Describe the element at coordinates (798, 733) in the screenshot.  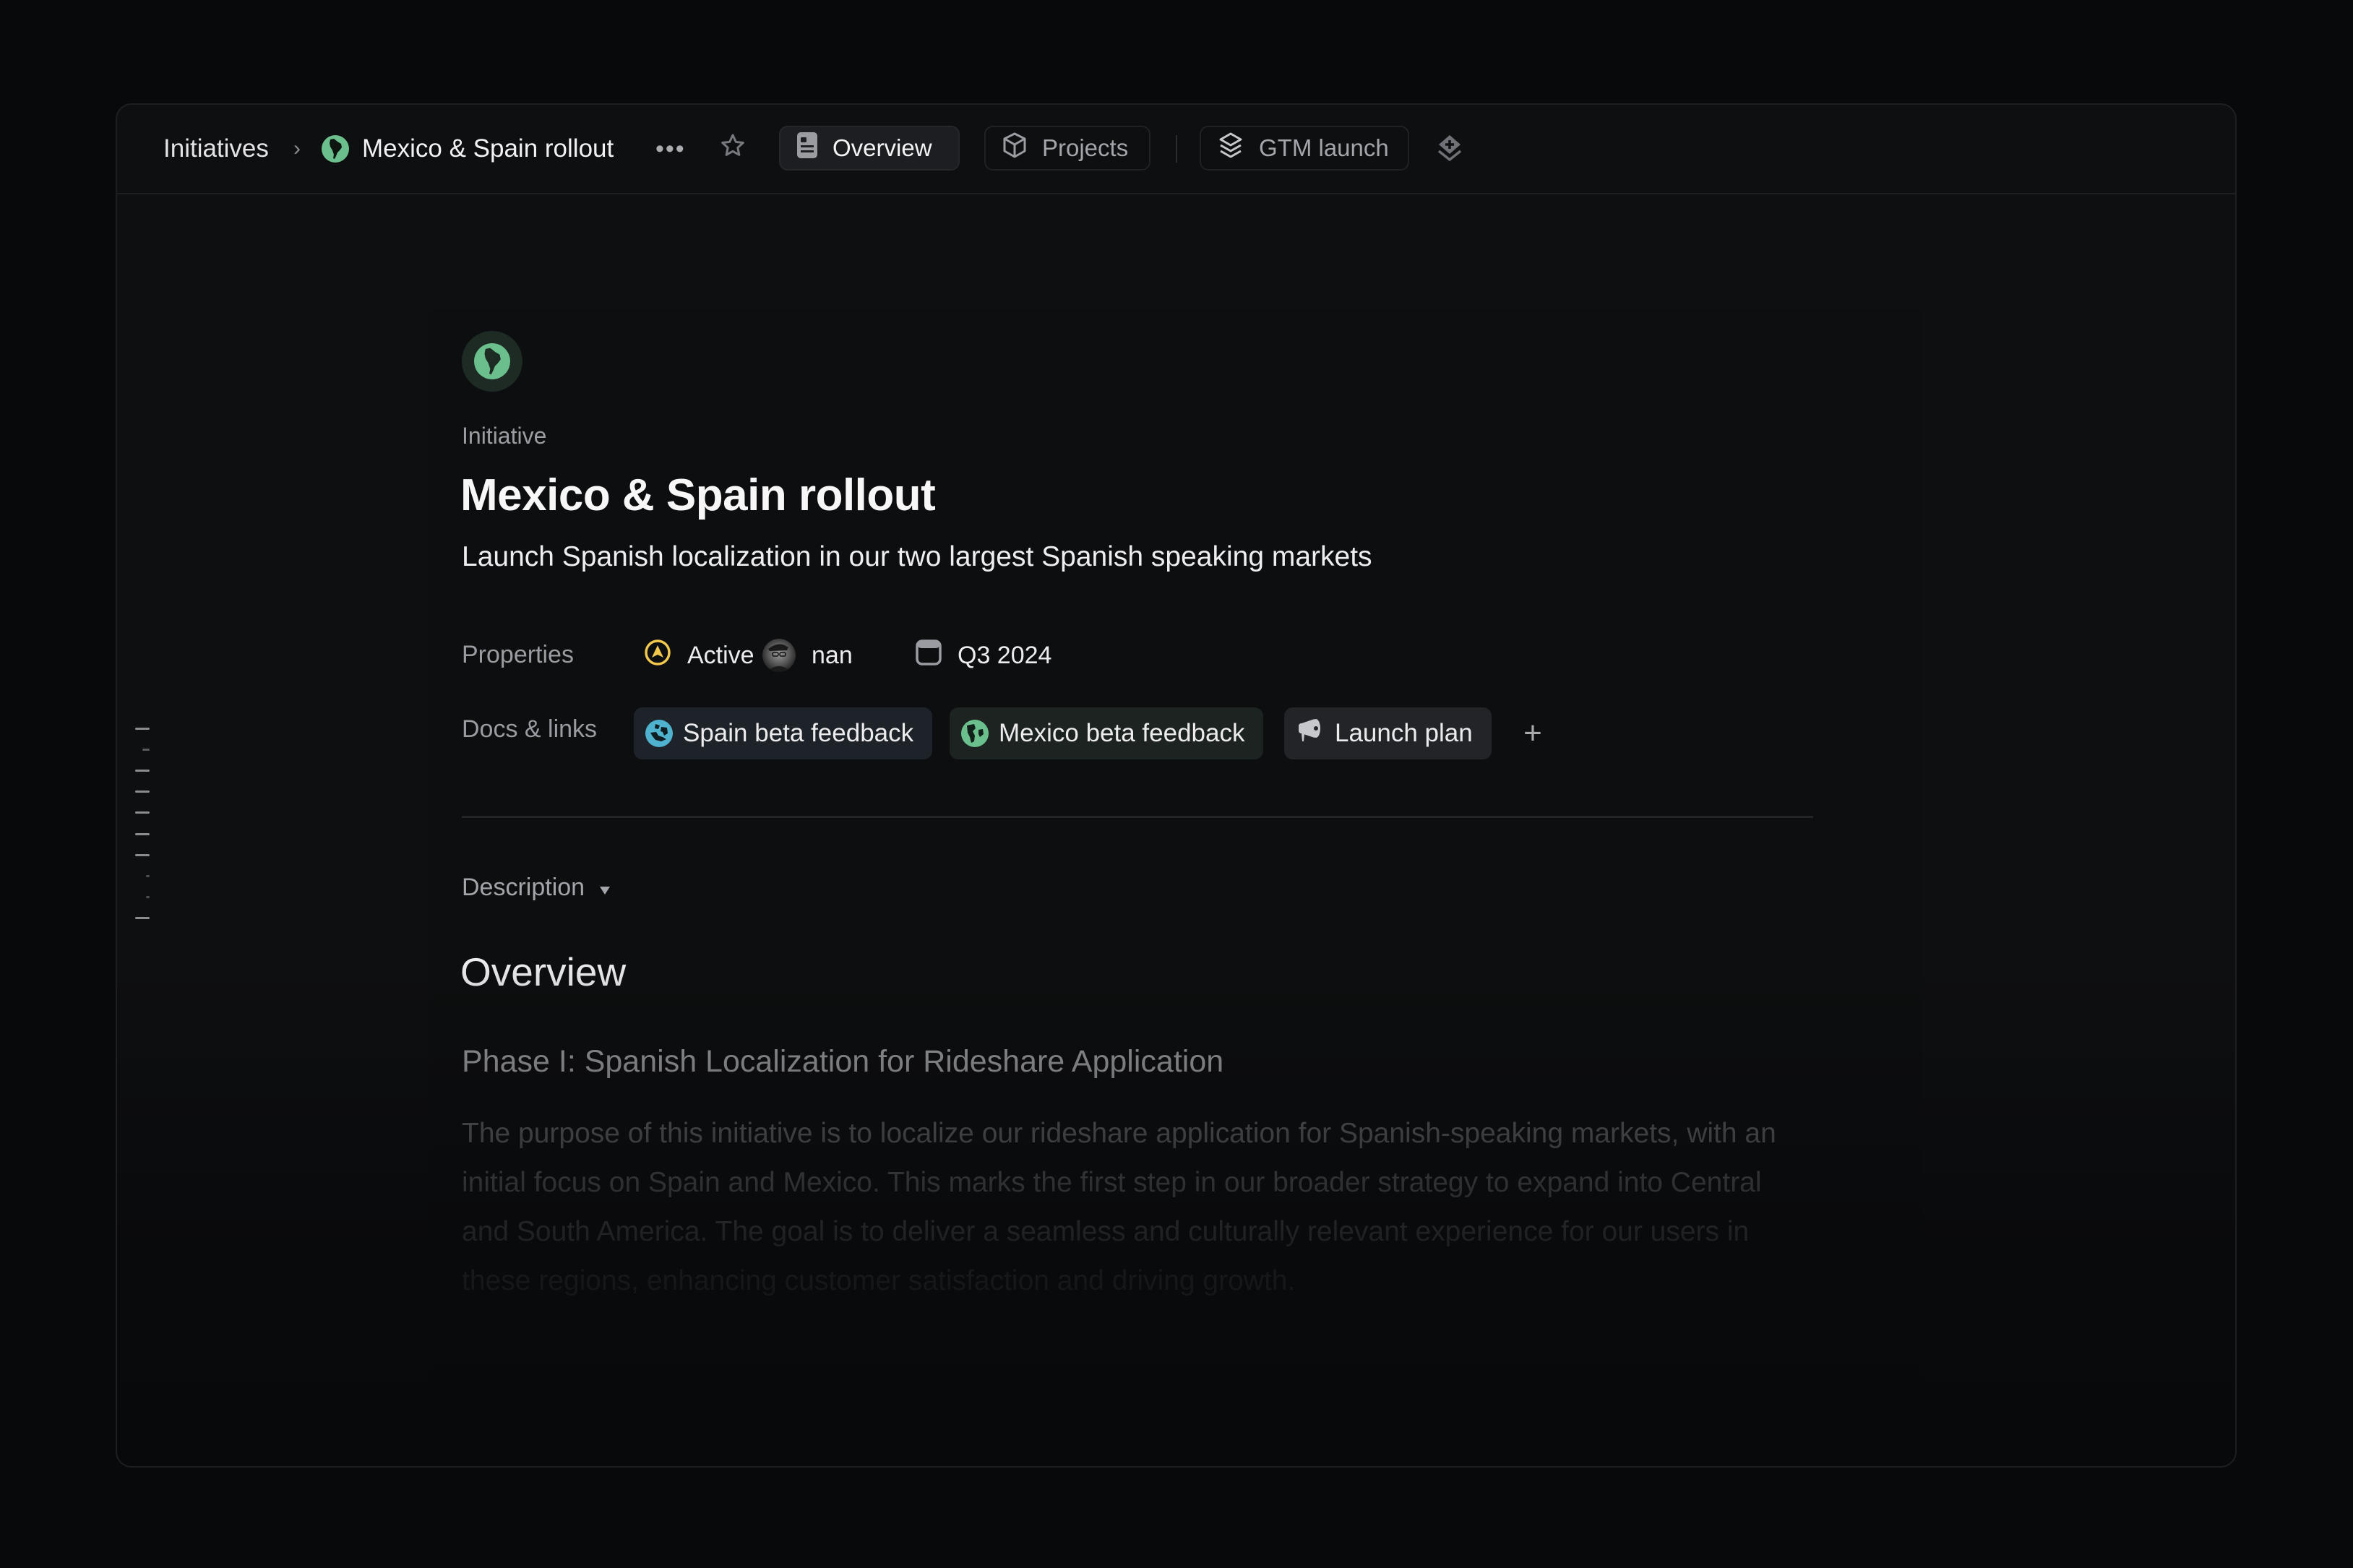
I see `doc-link-label: Spain beta feedback` at that location.